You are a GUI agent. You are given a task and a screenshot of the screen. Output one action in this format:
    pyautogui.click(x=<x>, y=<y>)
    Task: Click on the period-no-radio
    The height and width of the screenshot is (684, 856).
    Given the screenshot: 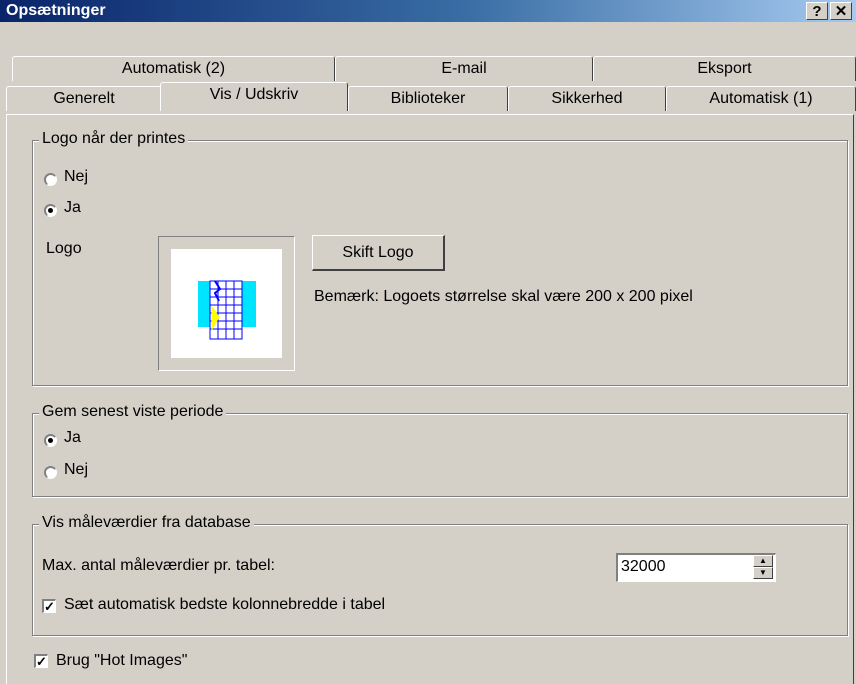 What is the action you would take?
    pyautogui.click(x=50, y=472)
    